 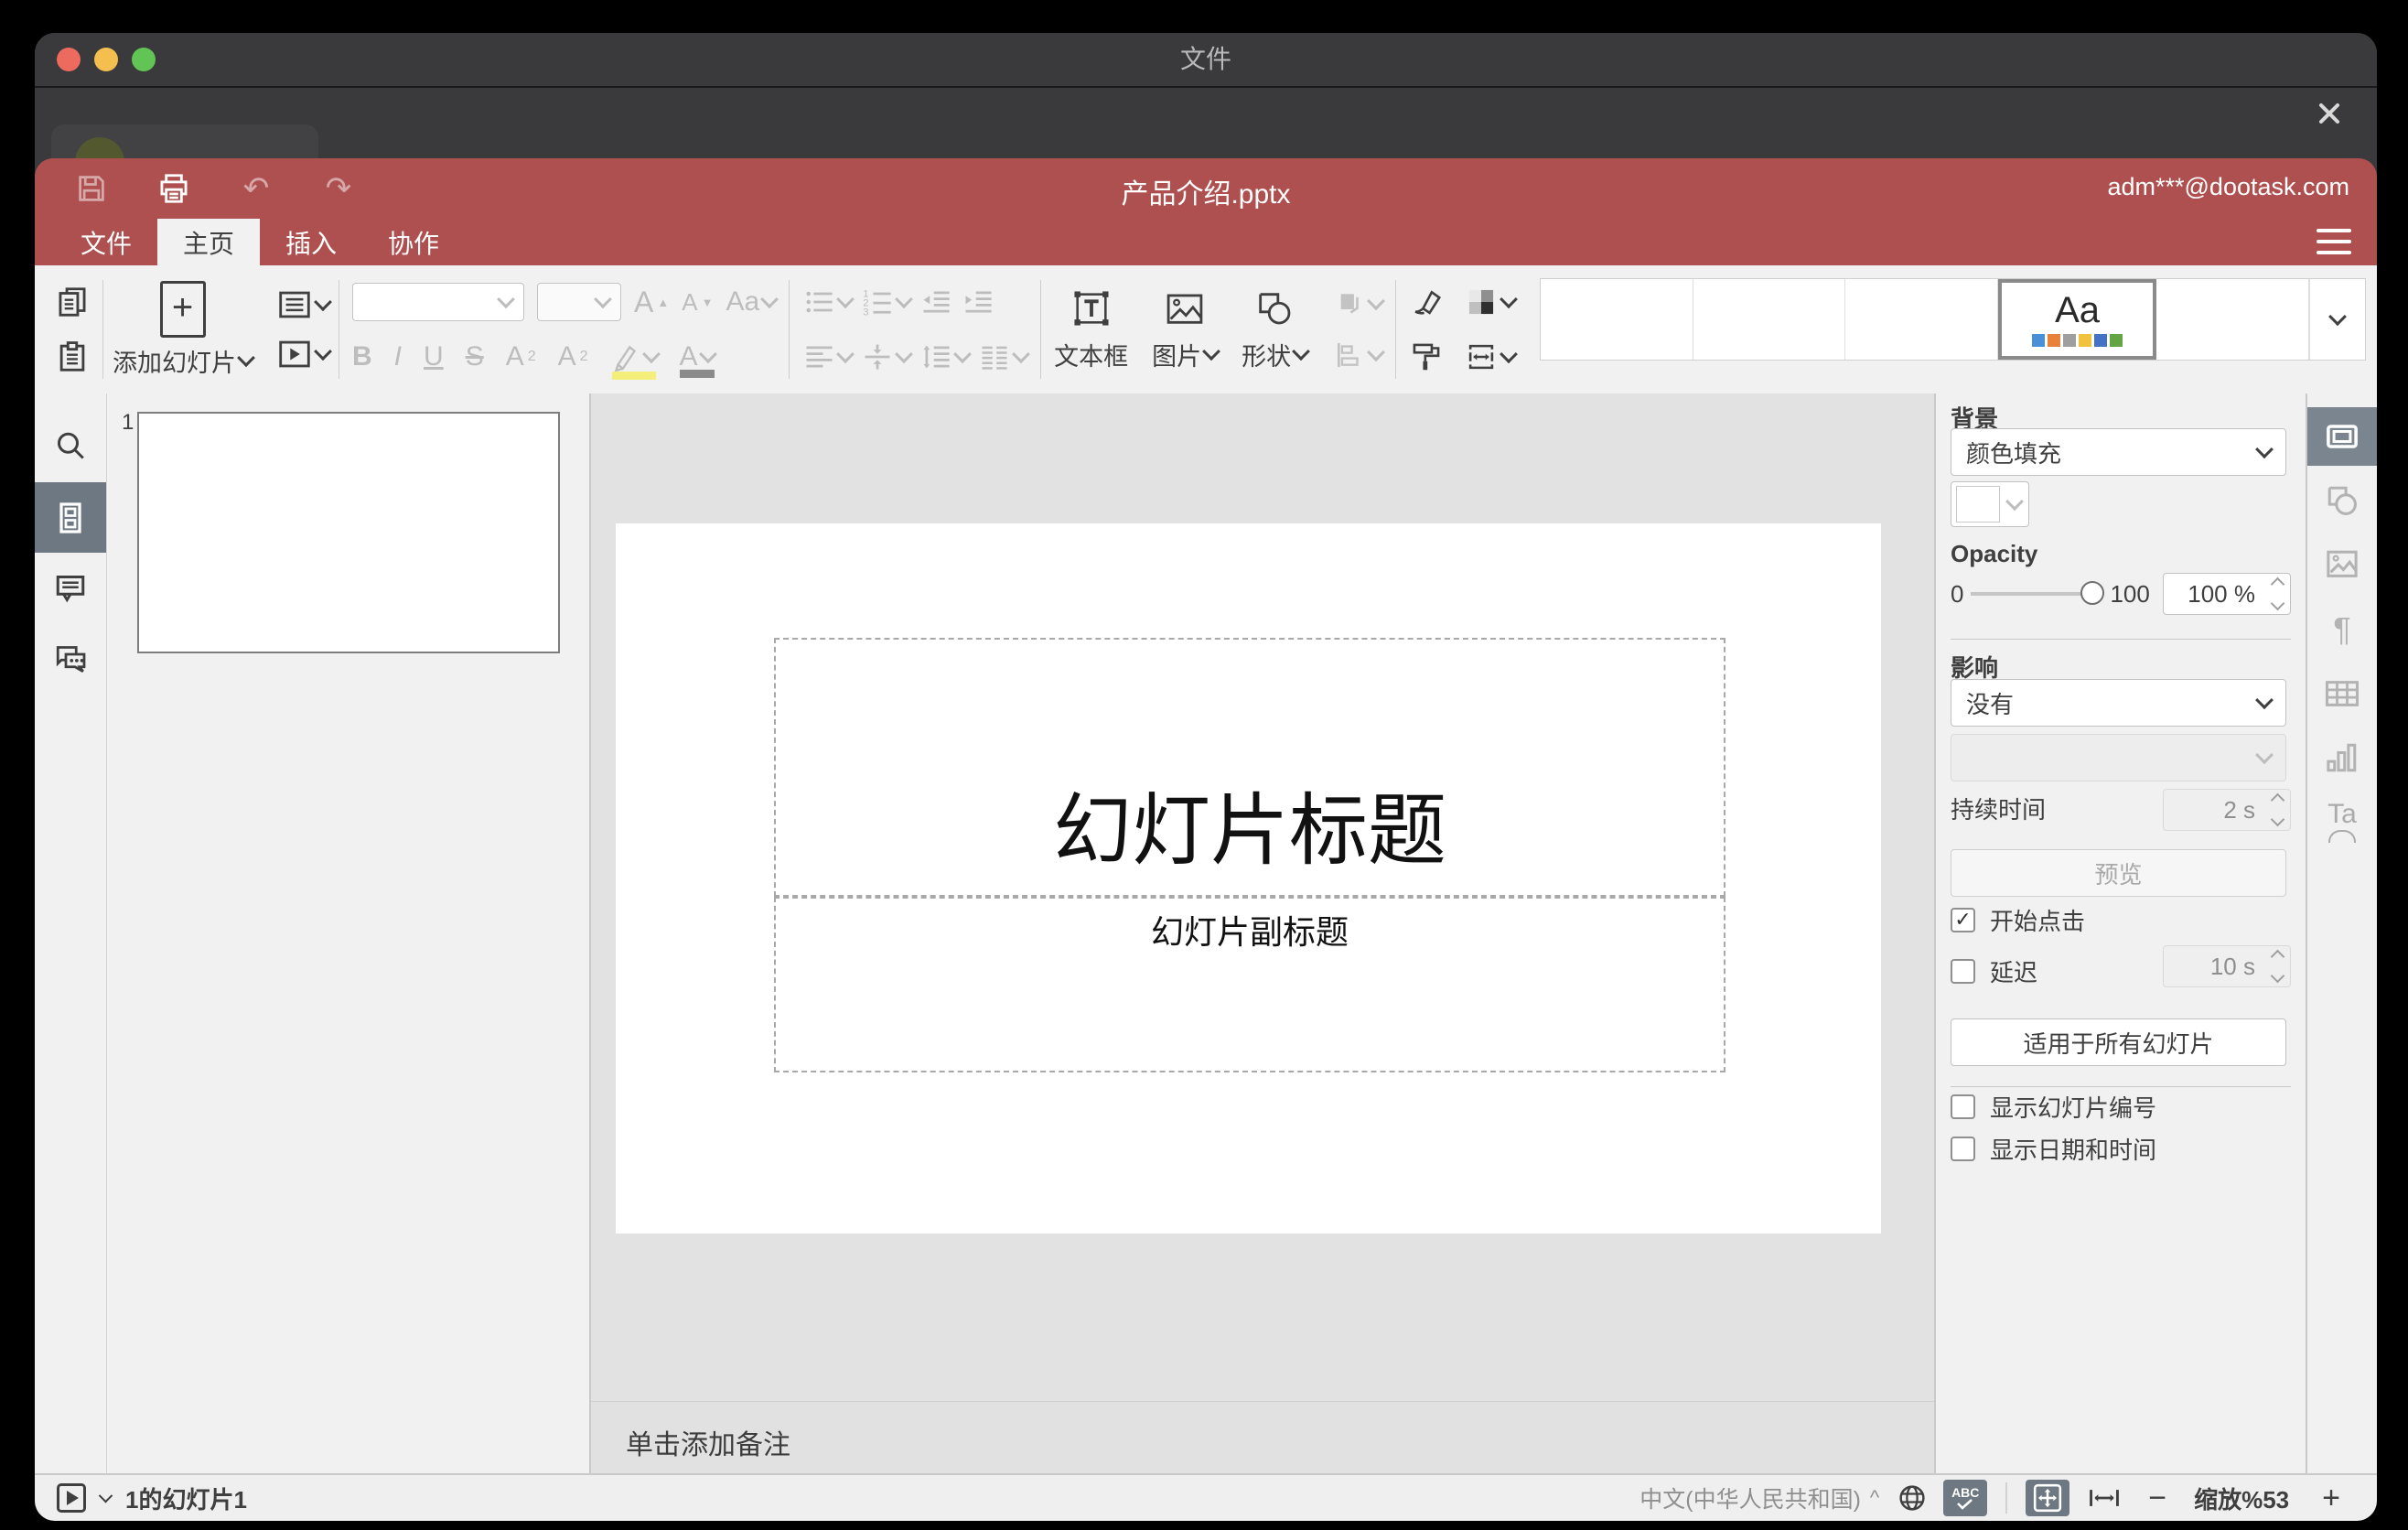 I want to click on highlight-color-button, so click(x=635, y=360).